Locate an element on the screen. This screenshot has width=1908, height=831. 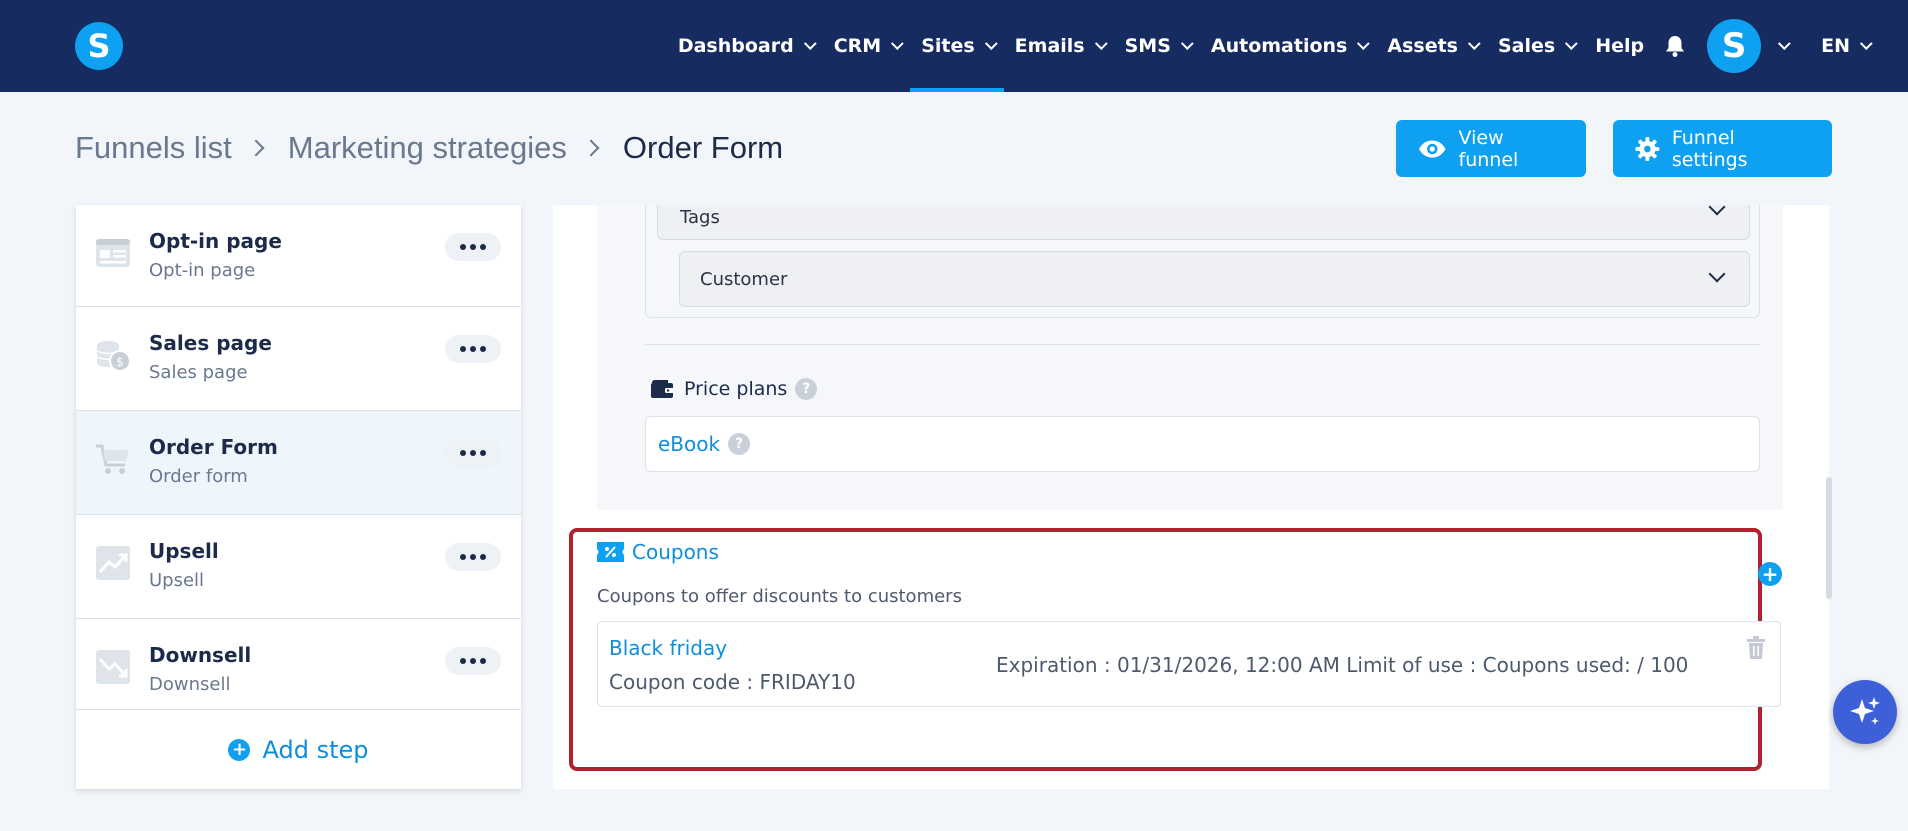
app-logo: S is located at coordinates (99, 46).